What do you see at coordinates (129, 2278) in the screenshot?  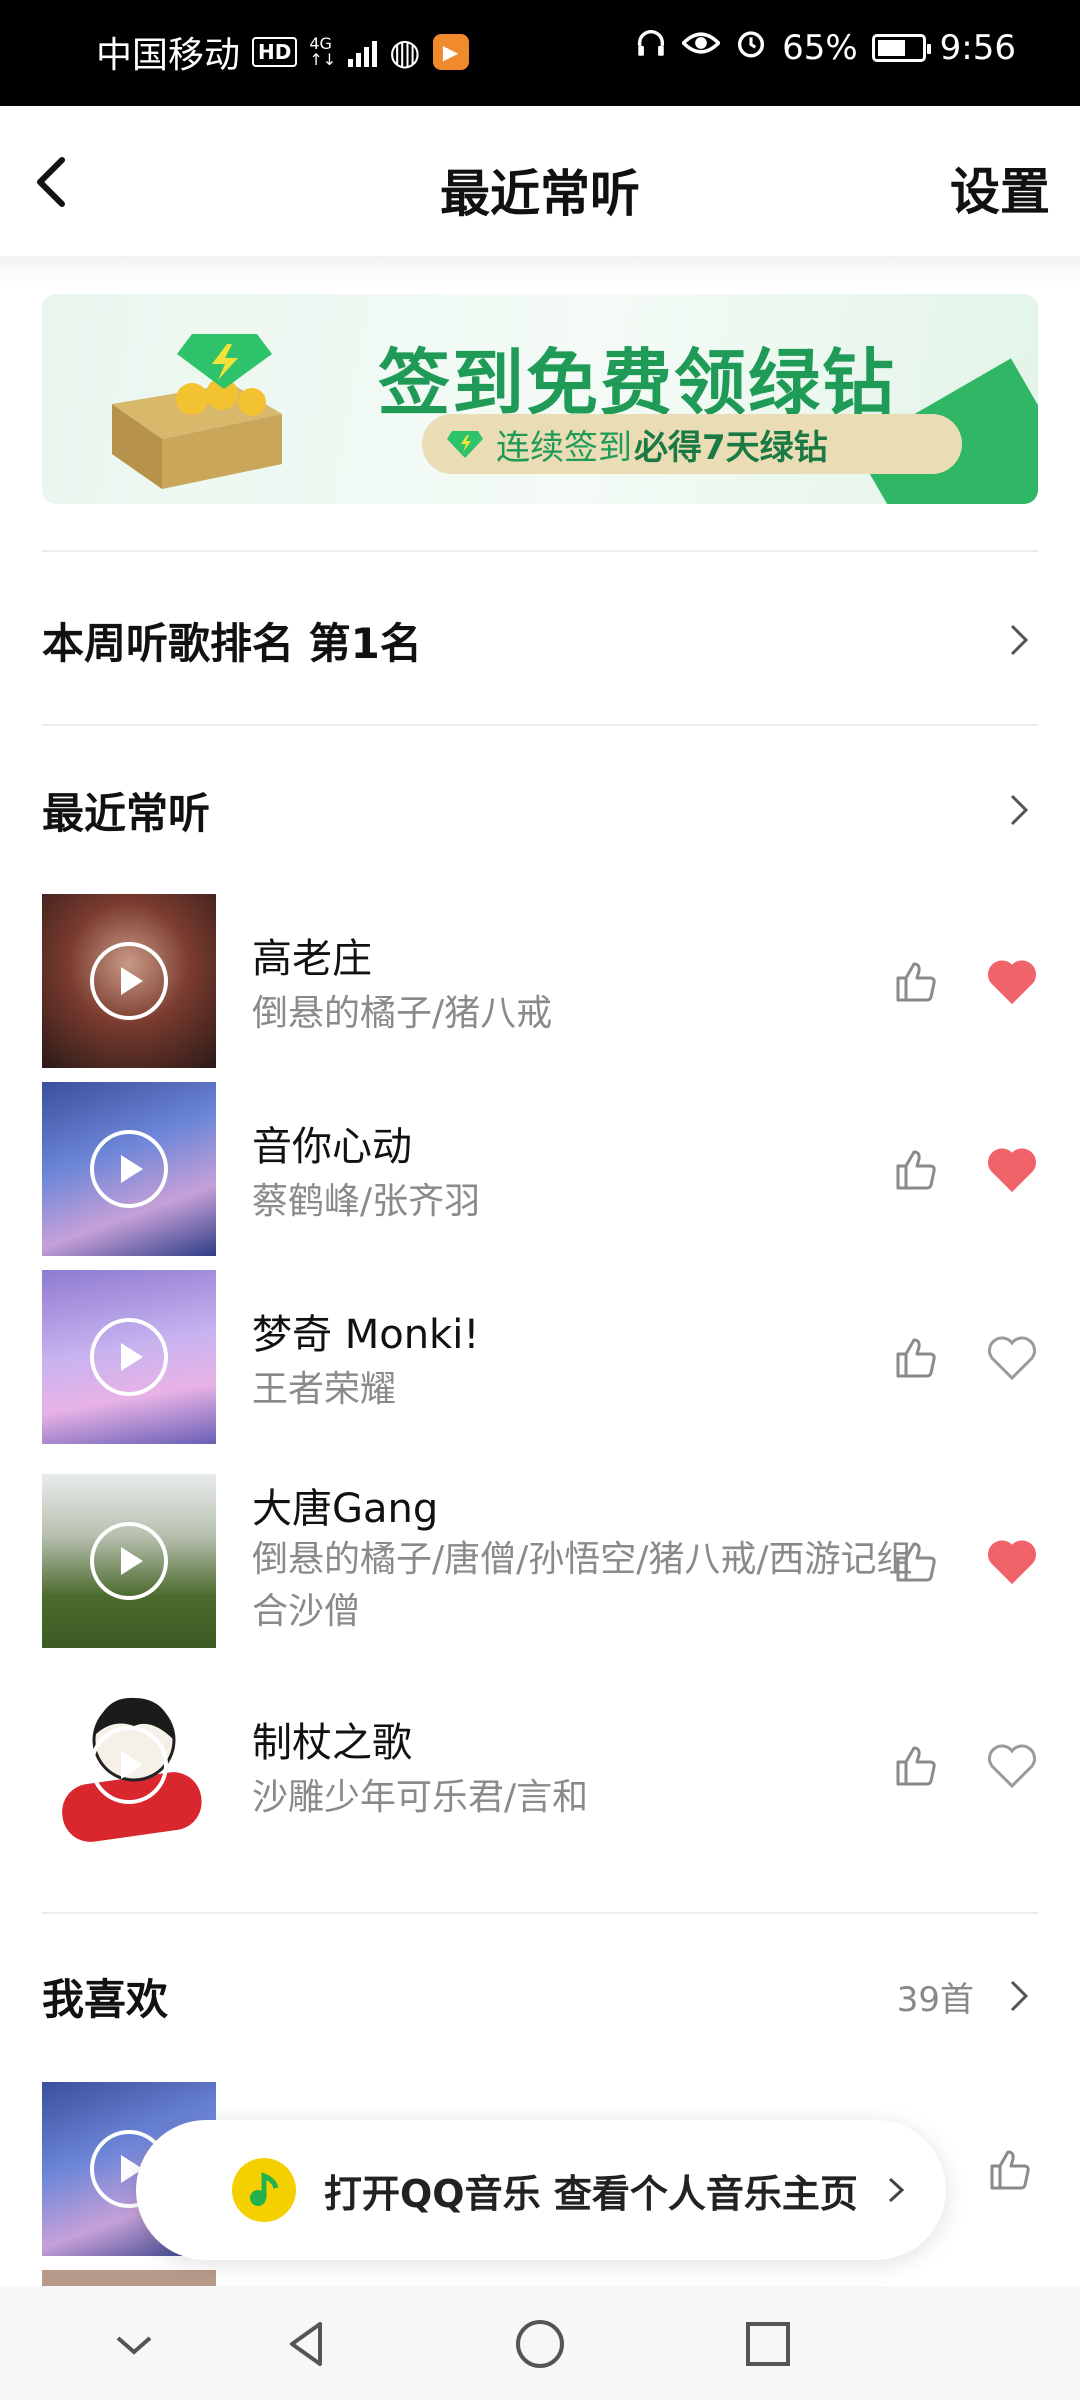 I see `next-cover-peek` at bounding box center [129, 2278].